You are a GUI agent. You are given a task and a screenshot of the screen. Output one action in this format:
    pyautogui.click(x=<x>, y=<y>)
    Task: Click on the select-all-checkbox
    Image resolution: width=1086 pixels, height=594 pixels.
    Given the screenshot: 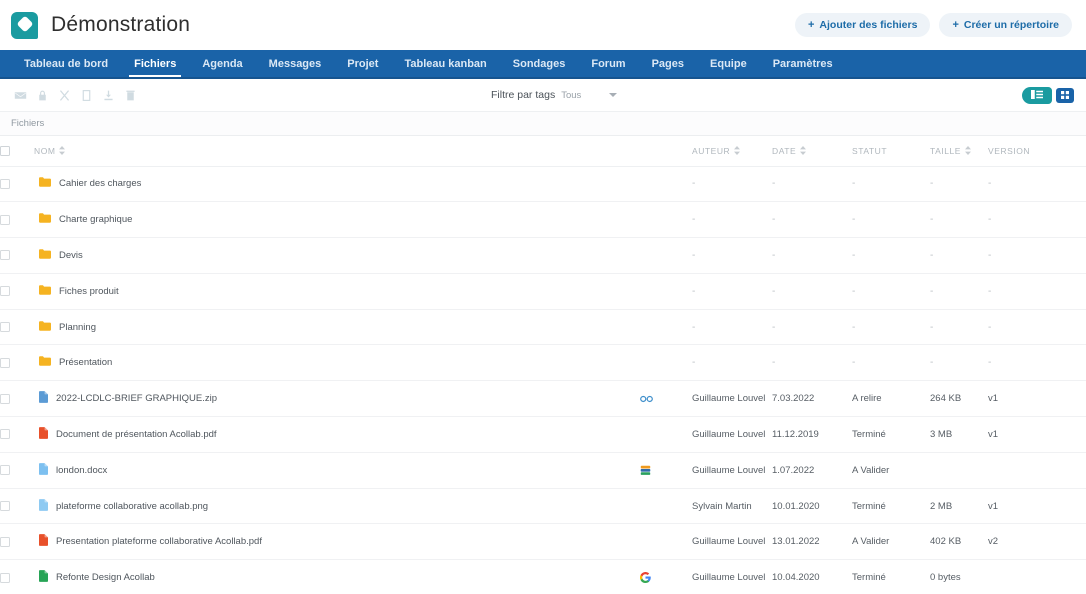 What is the action you would take?
    pyautogui.click(x=5, y=150)
    